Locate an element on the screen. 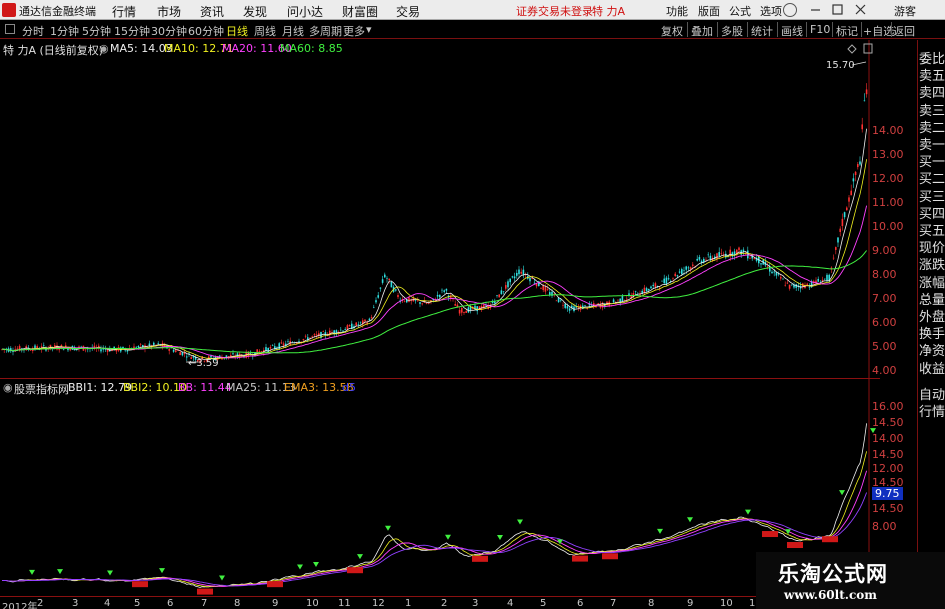 The width and height of the screenshot is (945, 609). low-price-marker: ←3.59 is located at coordinates (203, 363).